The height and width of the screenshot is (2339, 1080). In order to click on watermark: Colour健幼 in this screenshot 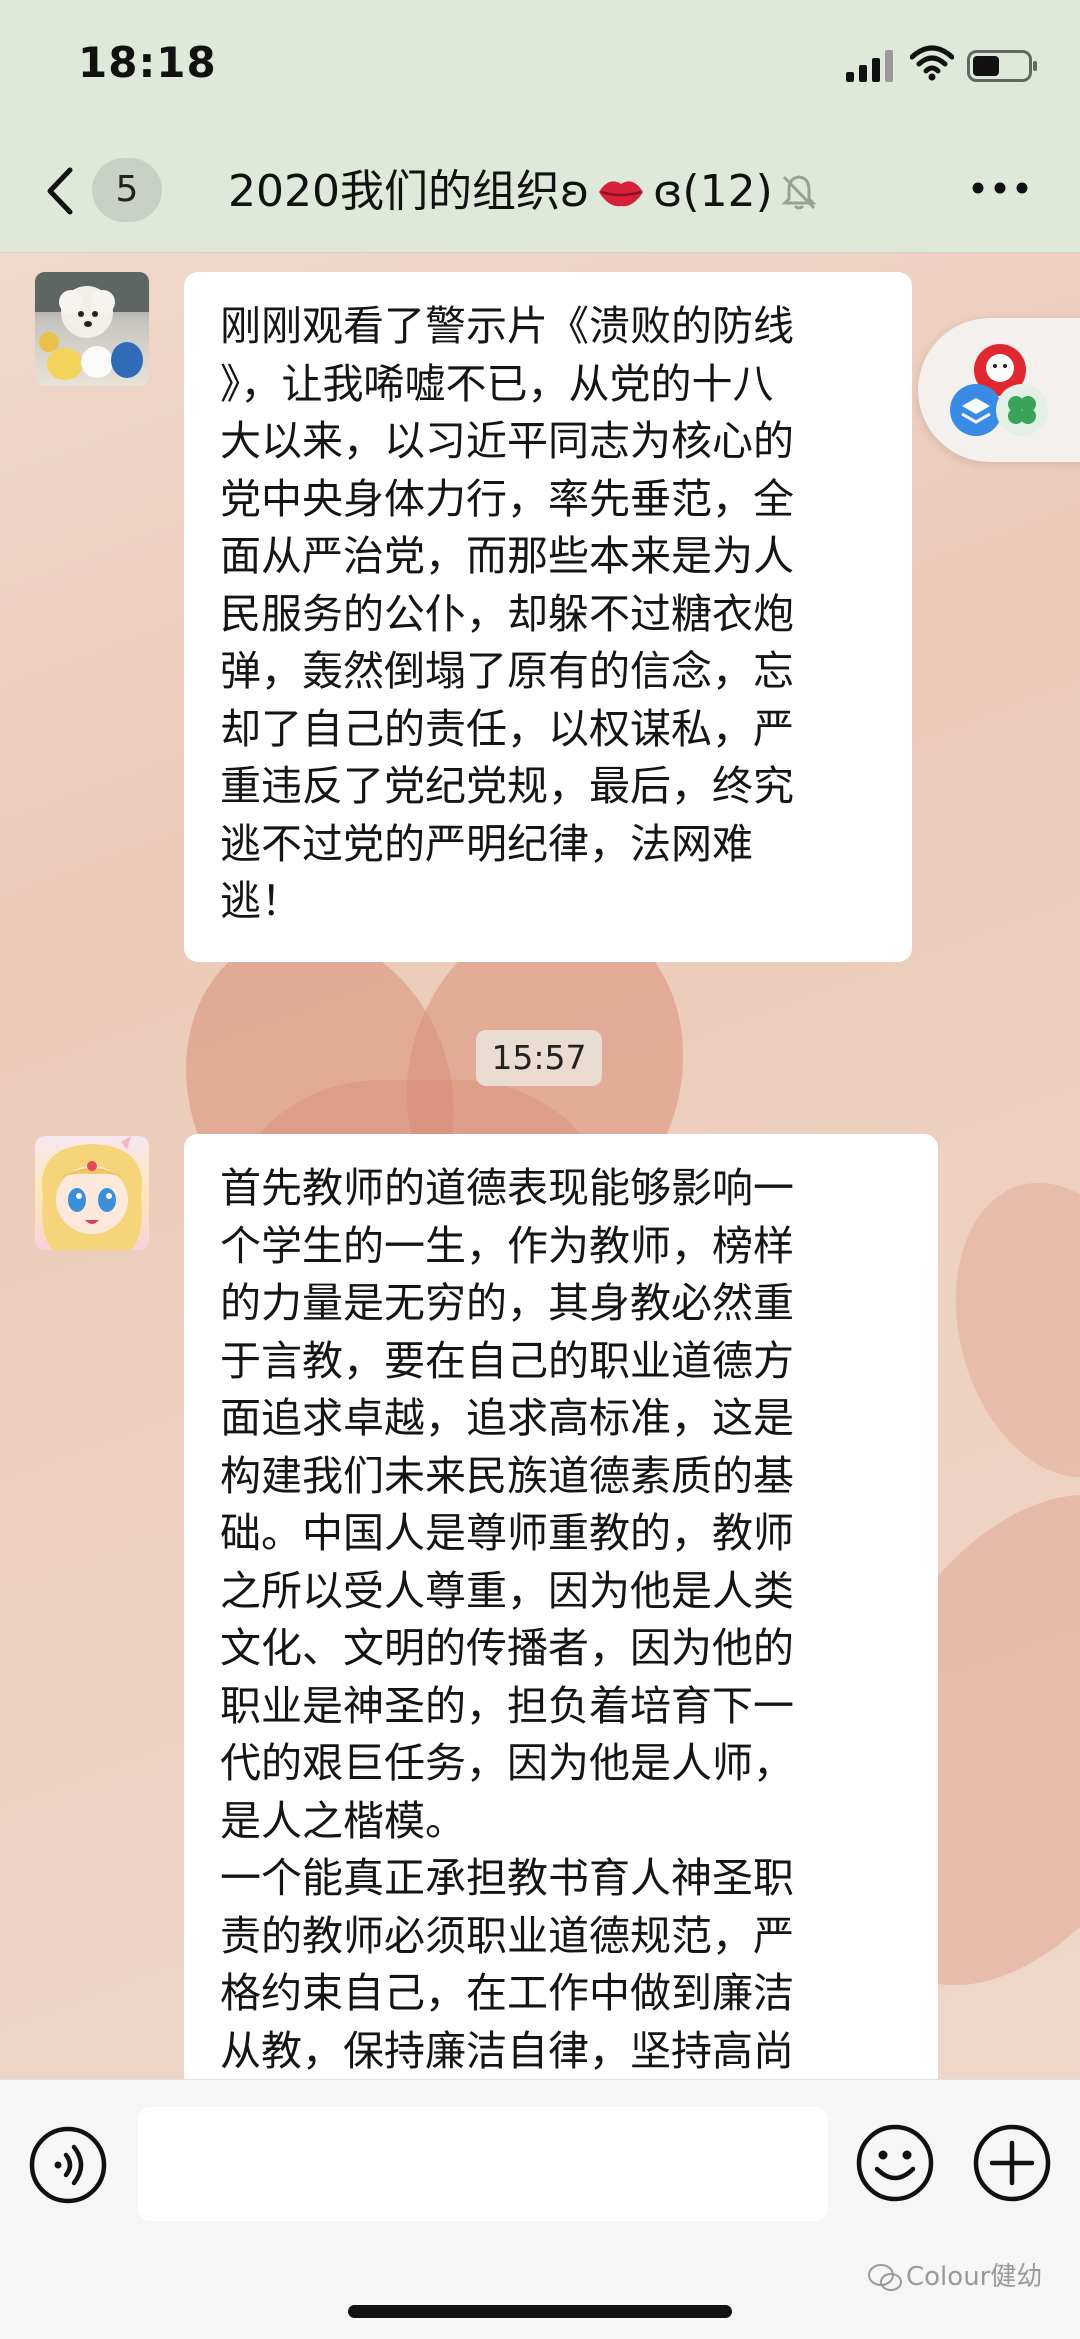, I will do `click(955, 2274)`.